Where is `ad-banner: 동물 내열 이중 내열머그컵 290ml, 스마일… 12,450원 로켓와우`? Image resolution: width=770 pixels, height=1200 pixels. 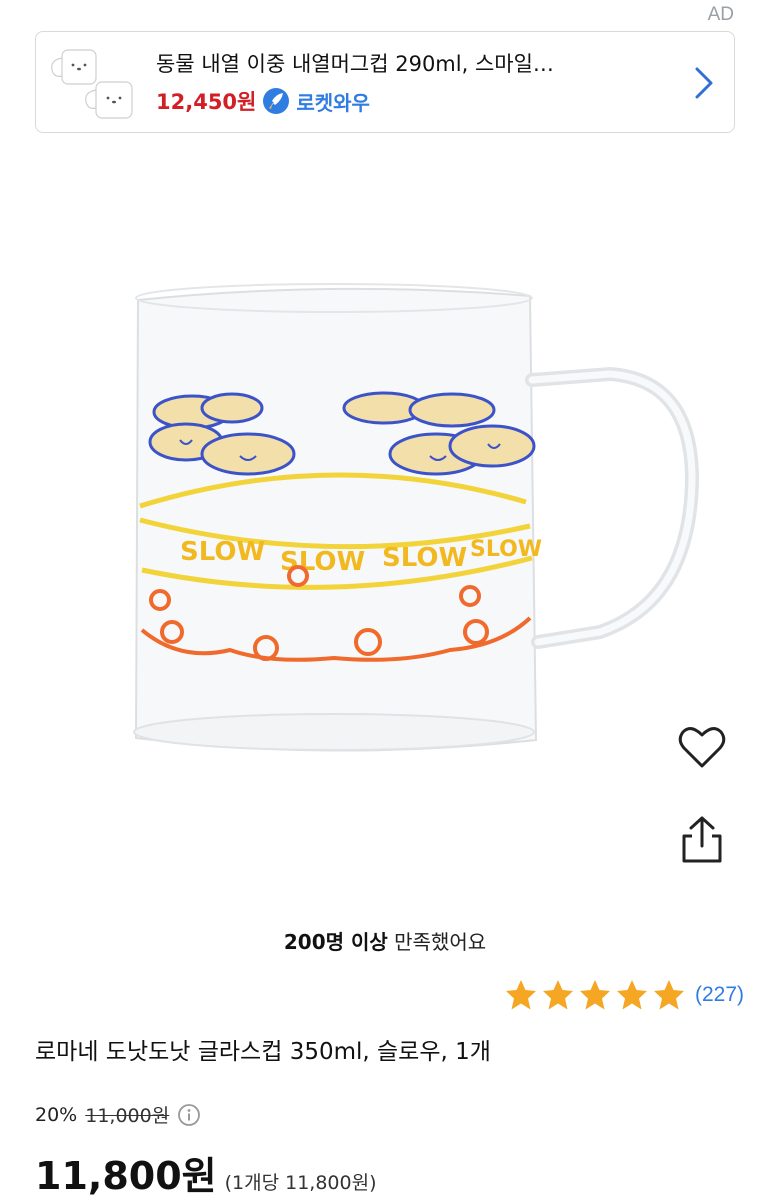 ad-banner: 동물 내열 이중 내열머그컵 290ml, 스마일… 12,450원 로켓와우 is located at coordinates (385, 82).